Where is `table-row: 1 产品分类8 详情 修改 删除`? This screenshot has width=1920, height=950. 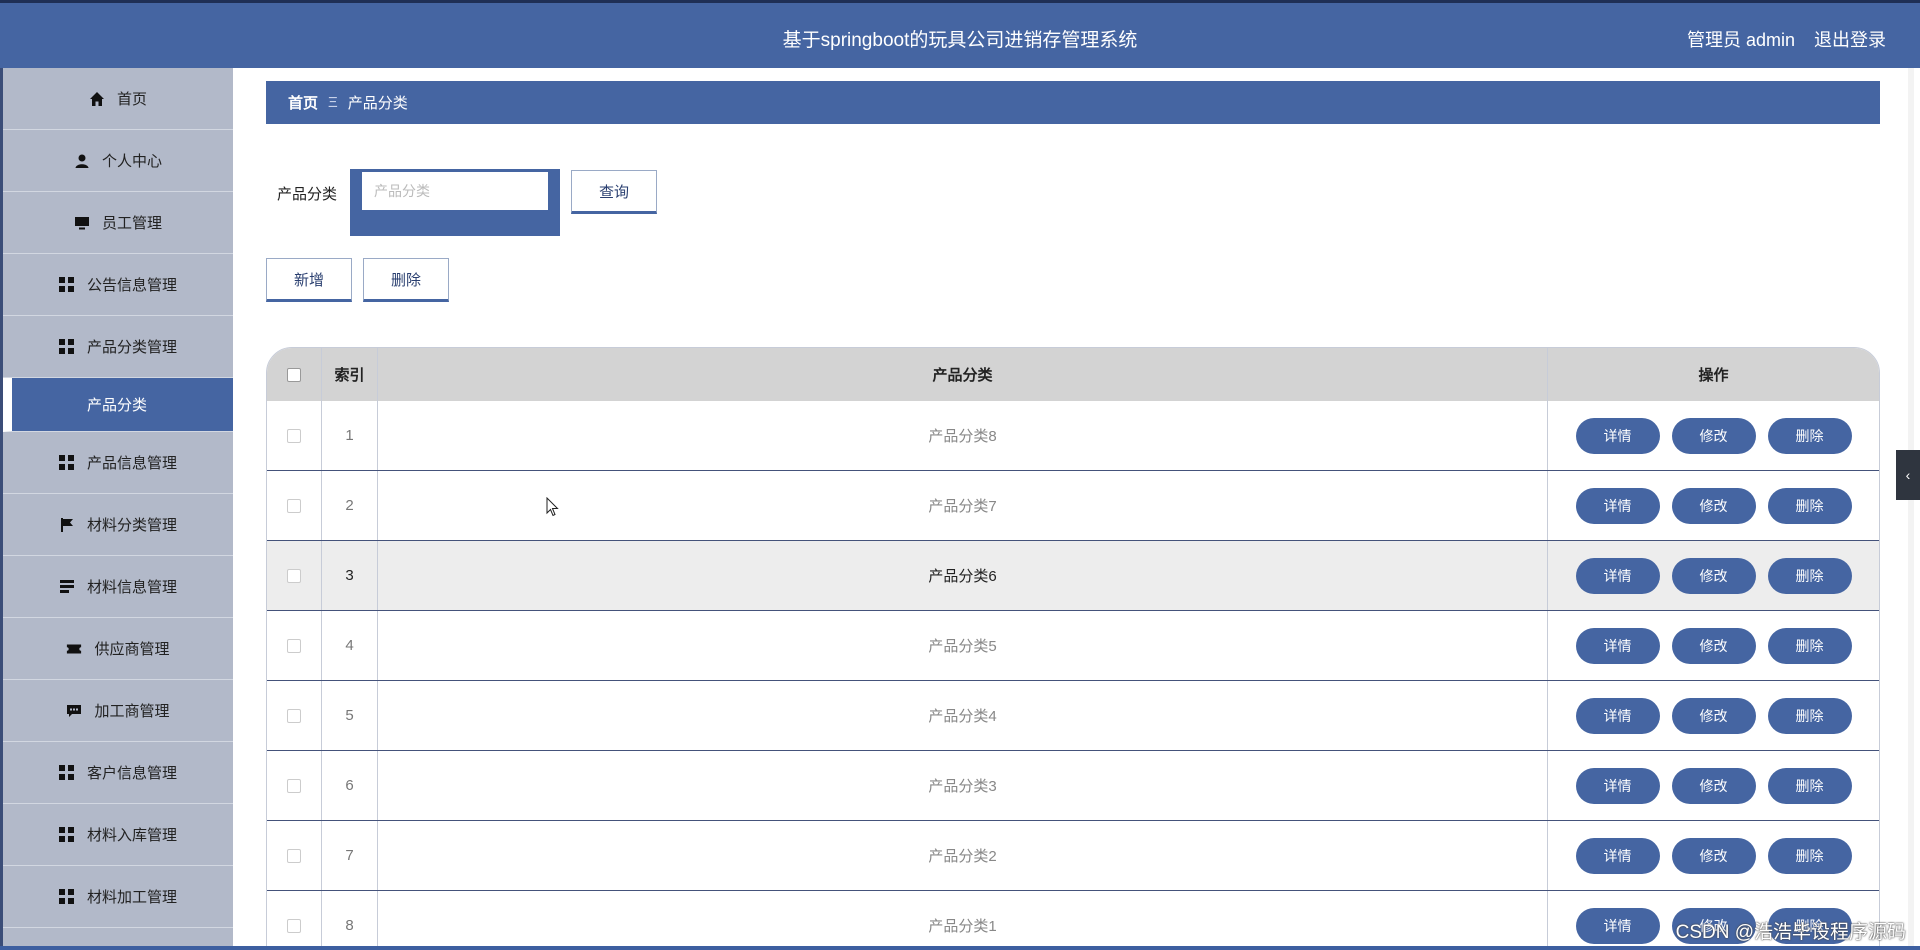 table-row: 1 产品分类8 详情 修改 删除 is located at coordinates (1073, 436).